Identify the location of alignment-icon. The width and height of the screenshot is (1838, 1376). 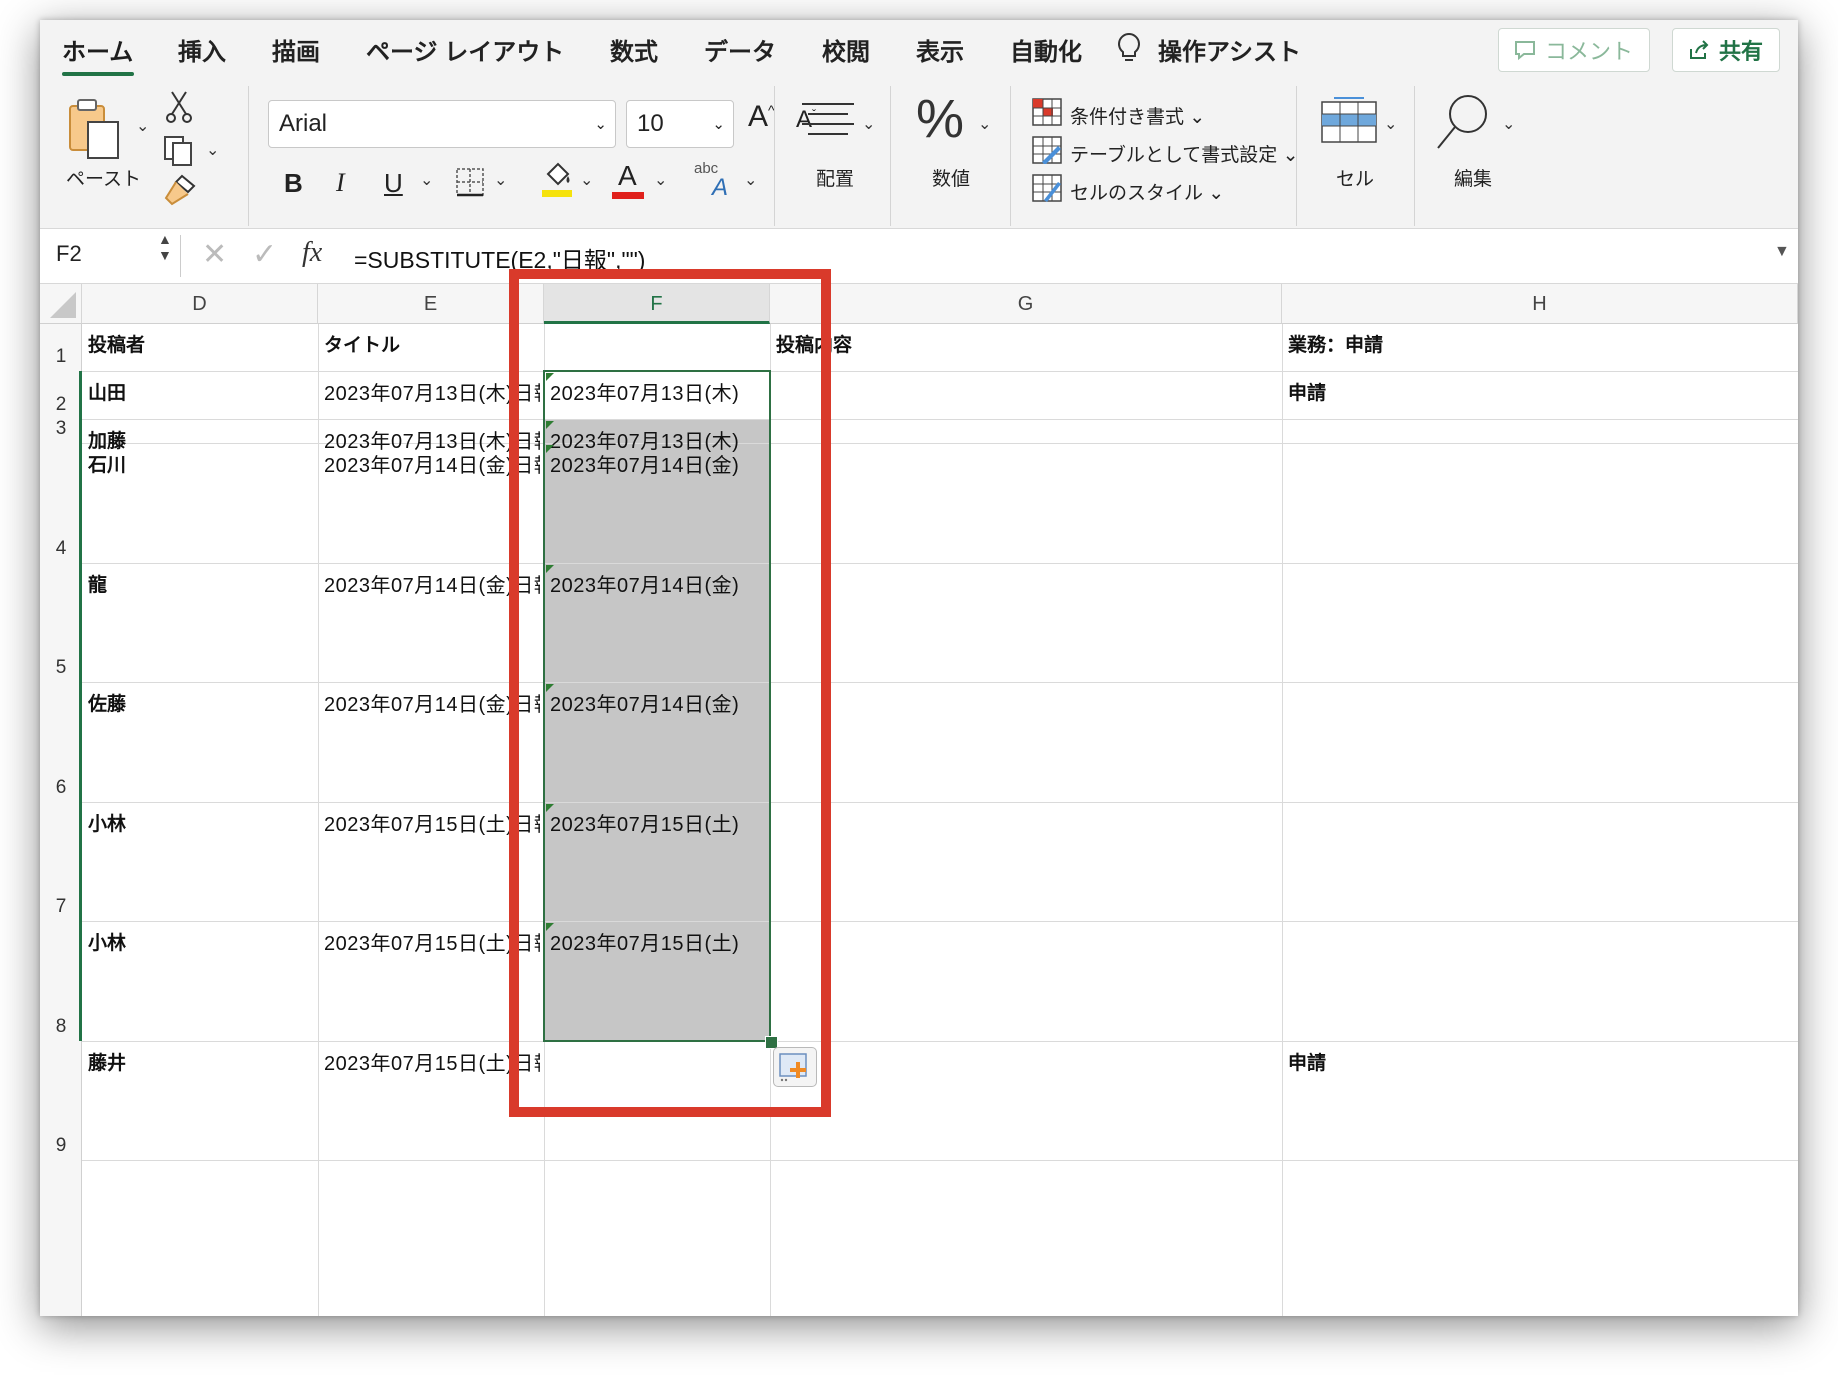
(828, 120).